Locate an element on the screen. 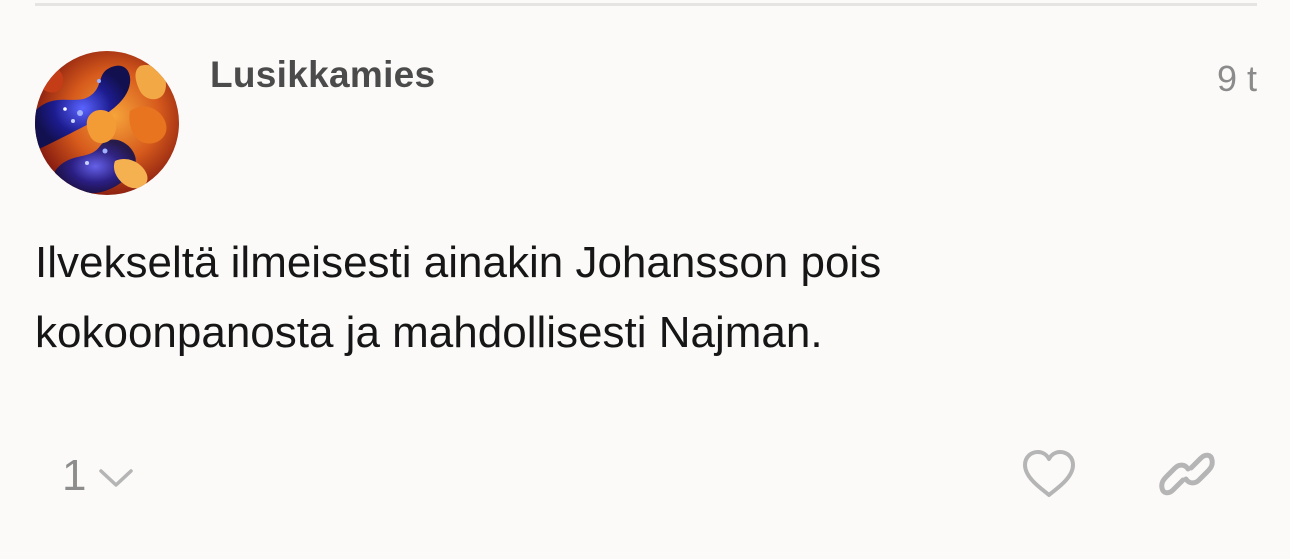 The height and width of the screenshot is (559, 1290). like-button is located at coordinates (1049, 476).